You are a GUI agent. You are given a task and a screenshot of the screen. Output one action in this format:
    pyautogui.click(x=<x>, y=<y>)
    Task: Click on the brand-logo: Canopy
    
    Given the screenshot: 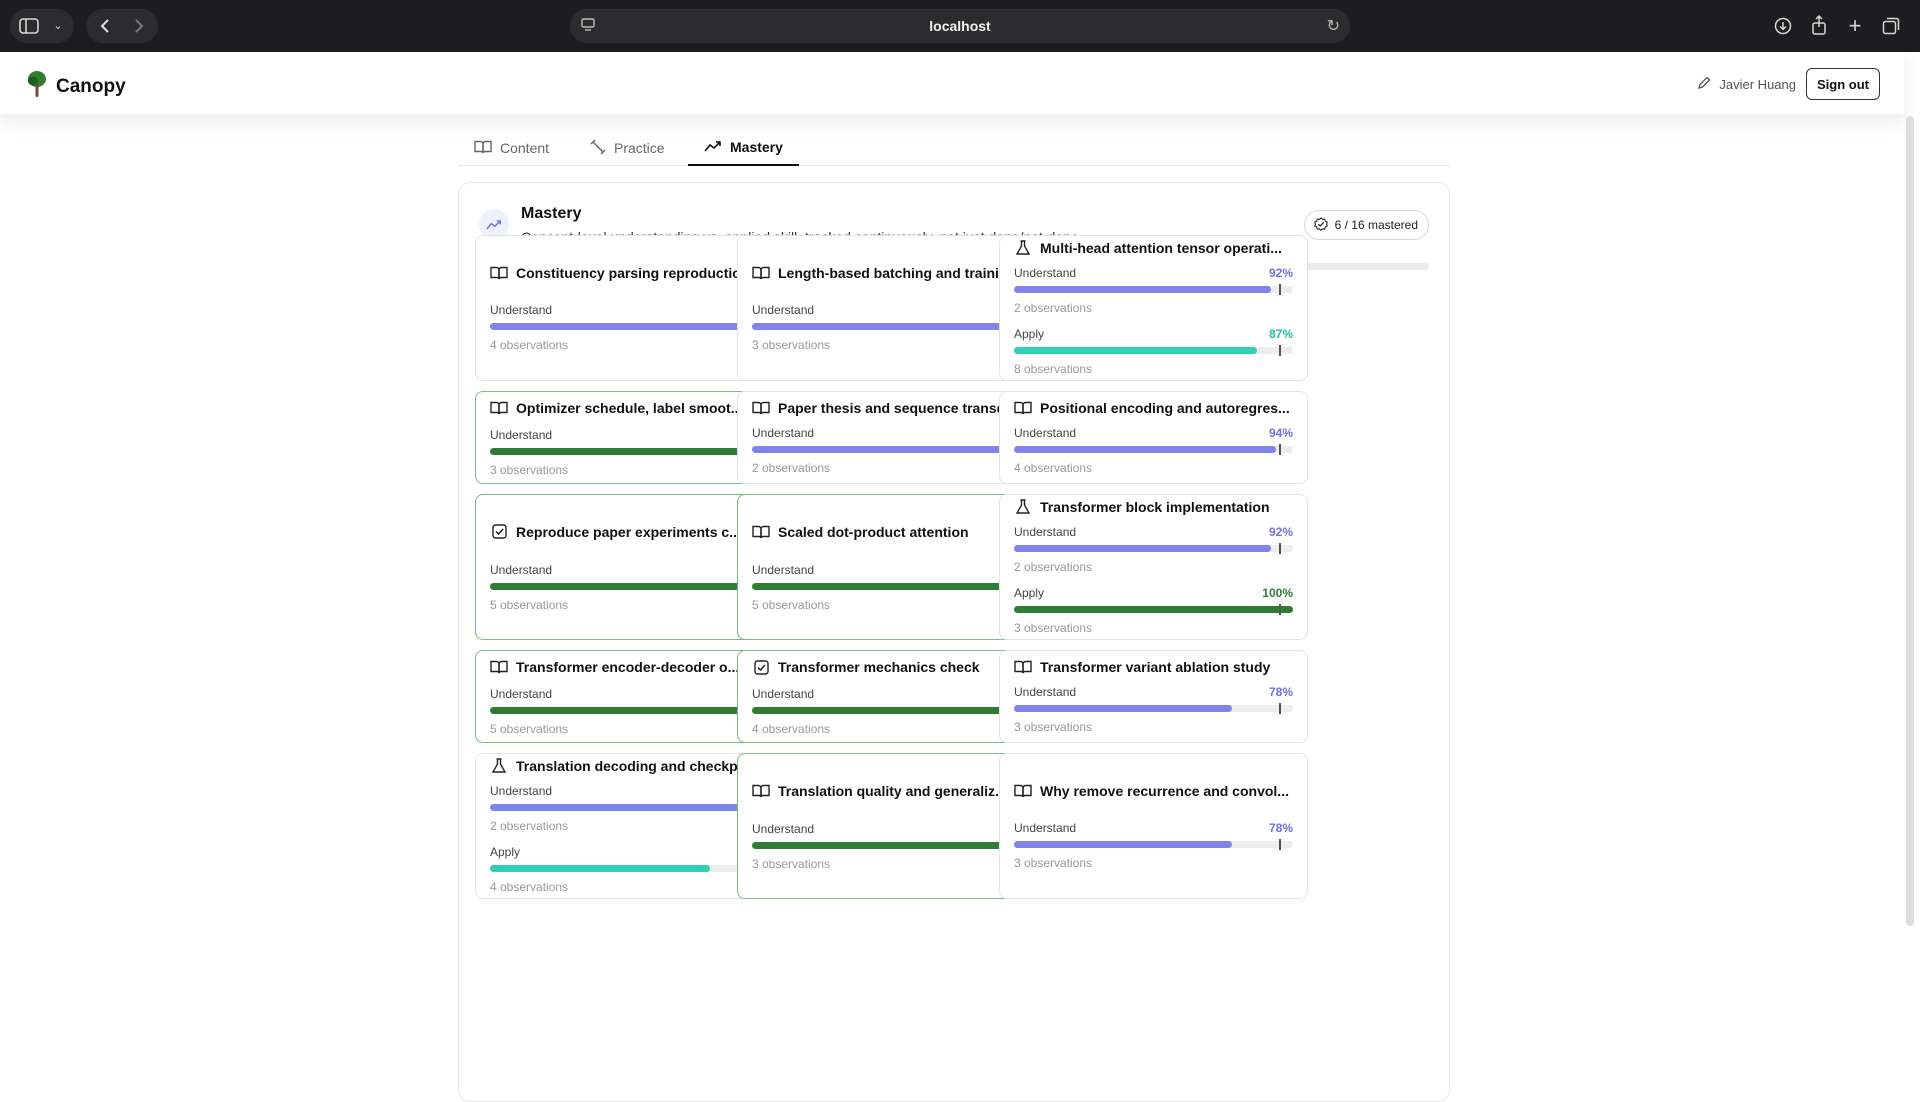 What is the action you would take?
    pyautogui.click(x=76, y=86)
    